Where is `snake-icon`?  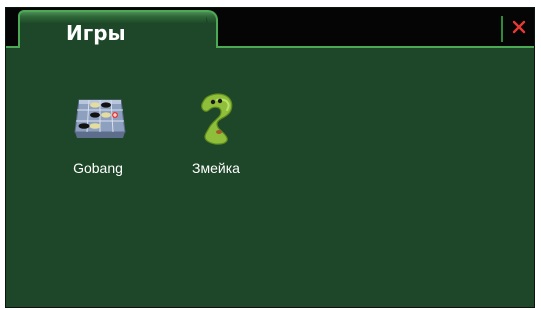 snake-icon is located at coordinates (217, 119).